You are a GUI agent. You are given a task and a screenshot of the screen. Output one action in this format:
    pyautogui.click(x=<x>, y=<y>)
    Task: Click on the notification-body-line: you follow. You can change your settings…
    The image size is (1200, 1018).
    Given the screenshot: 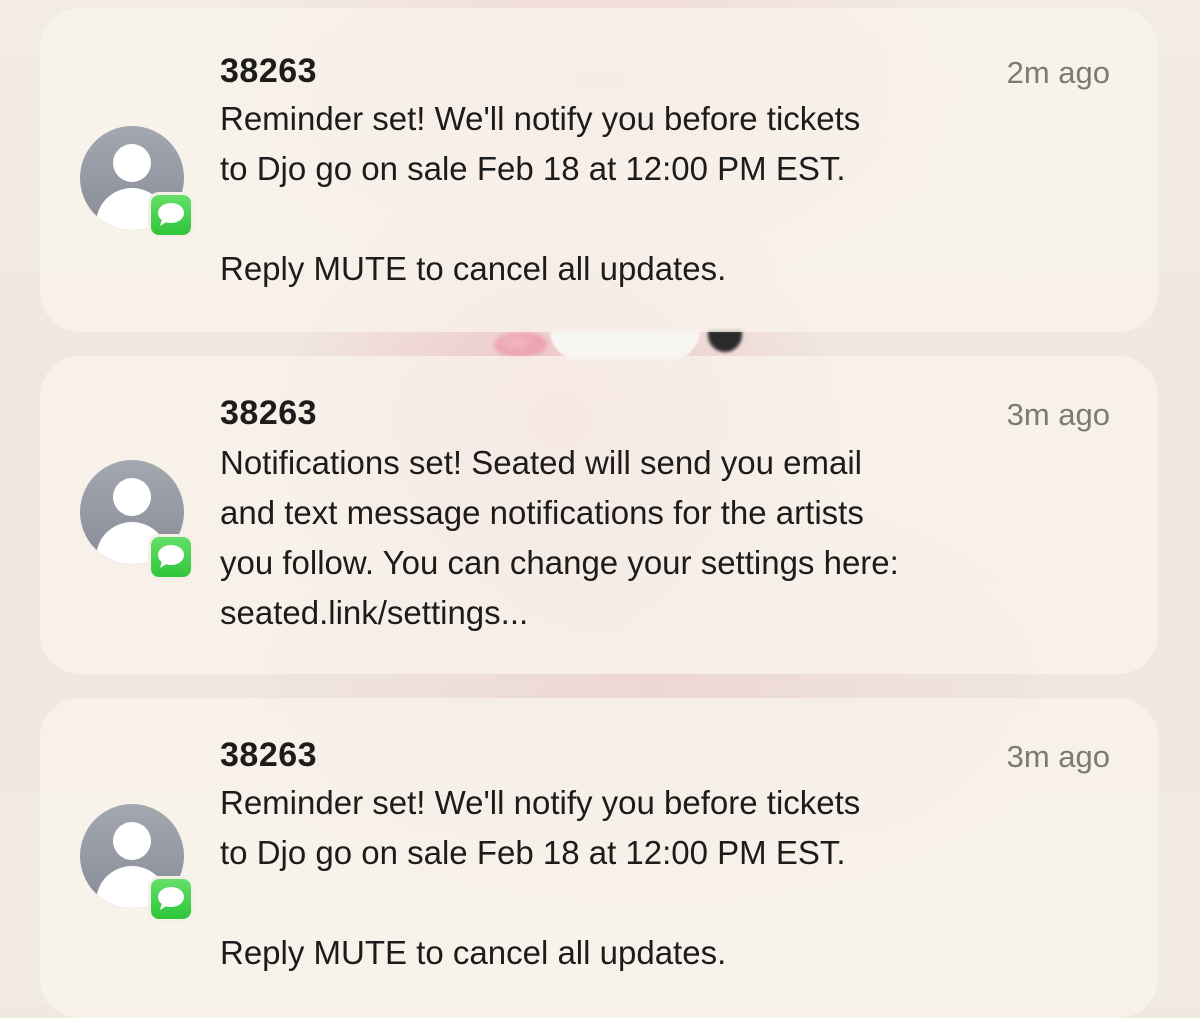 What is the action you would take?
    pyautogui.click(x=559, y=562)
    